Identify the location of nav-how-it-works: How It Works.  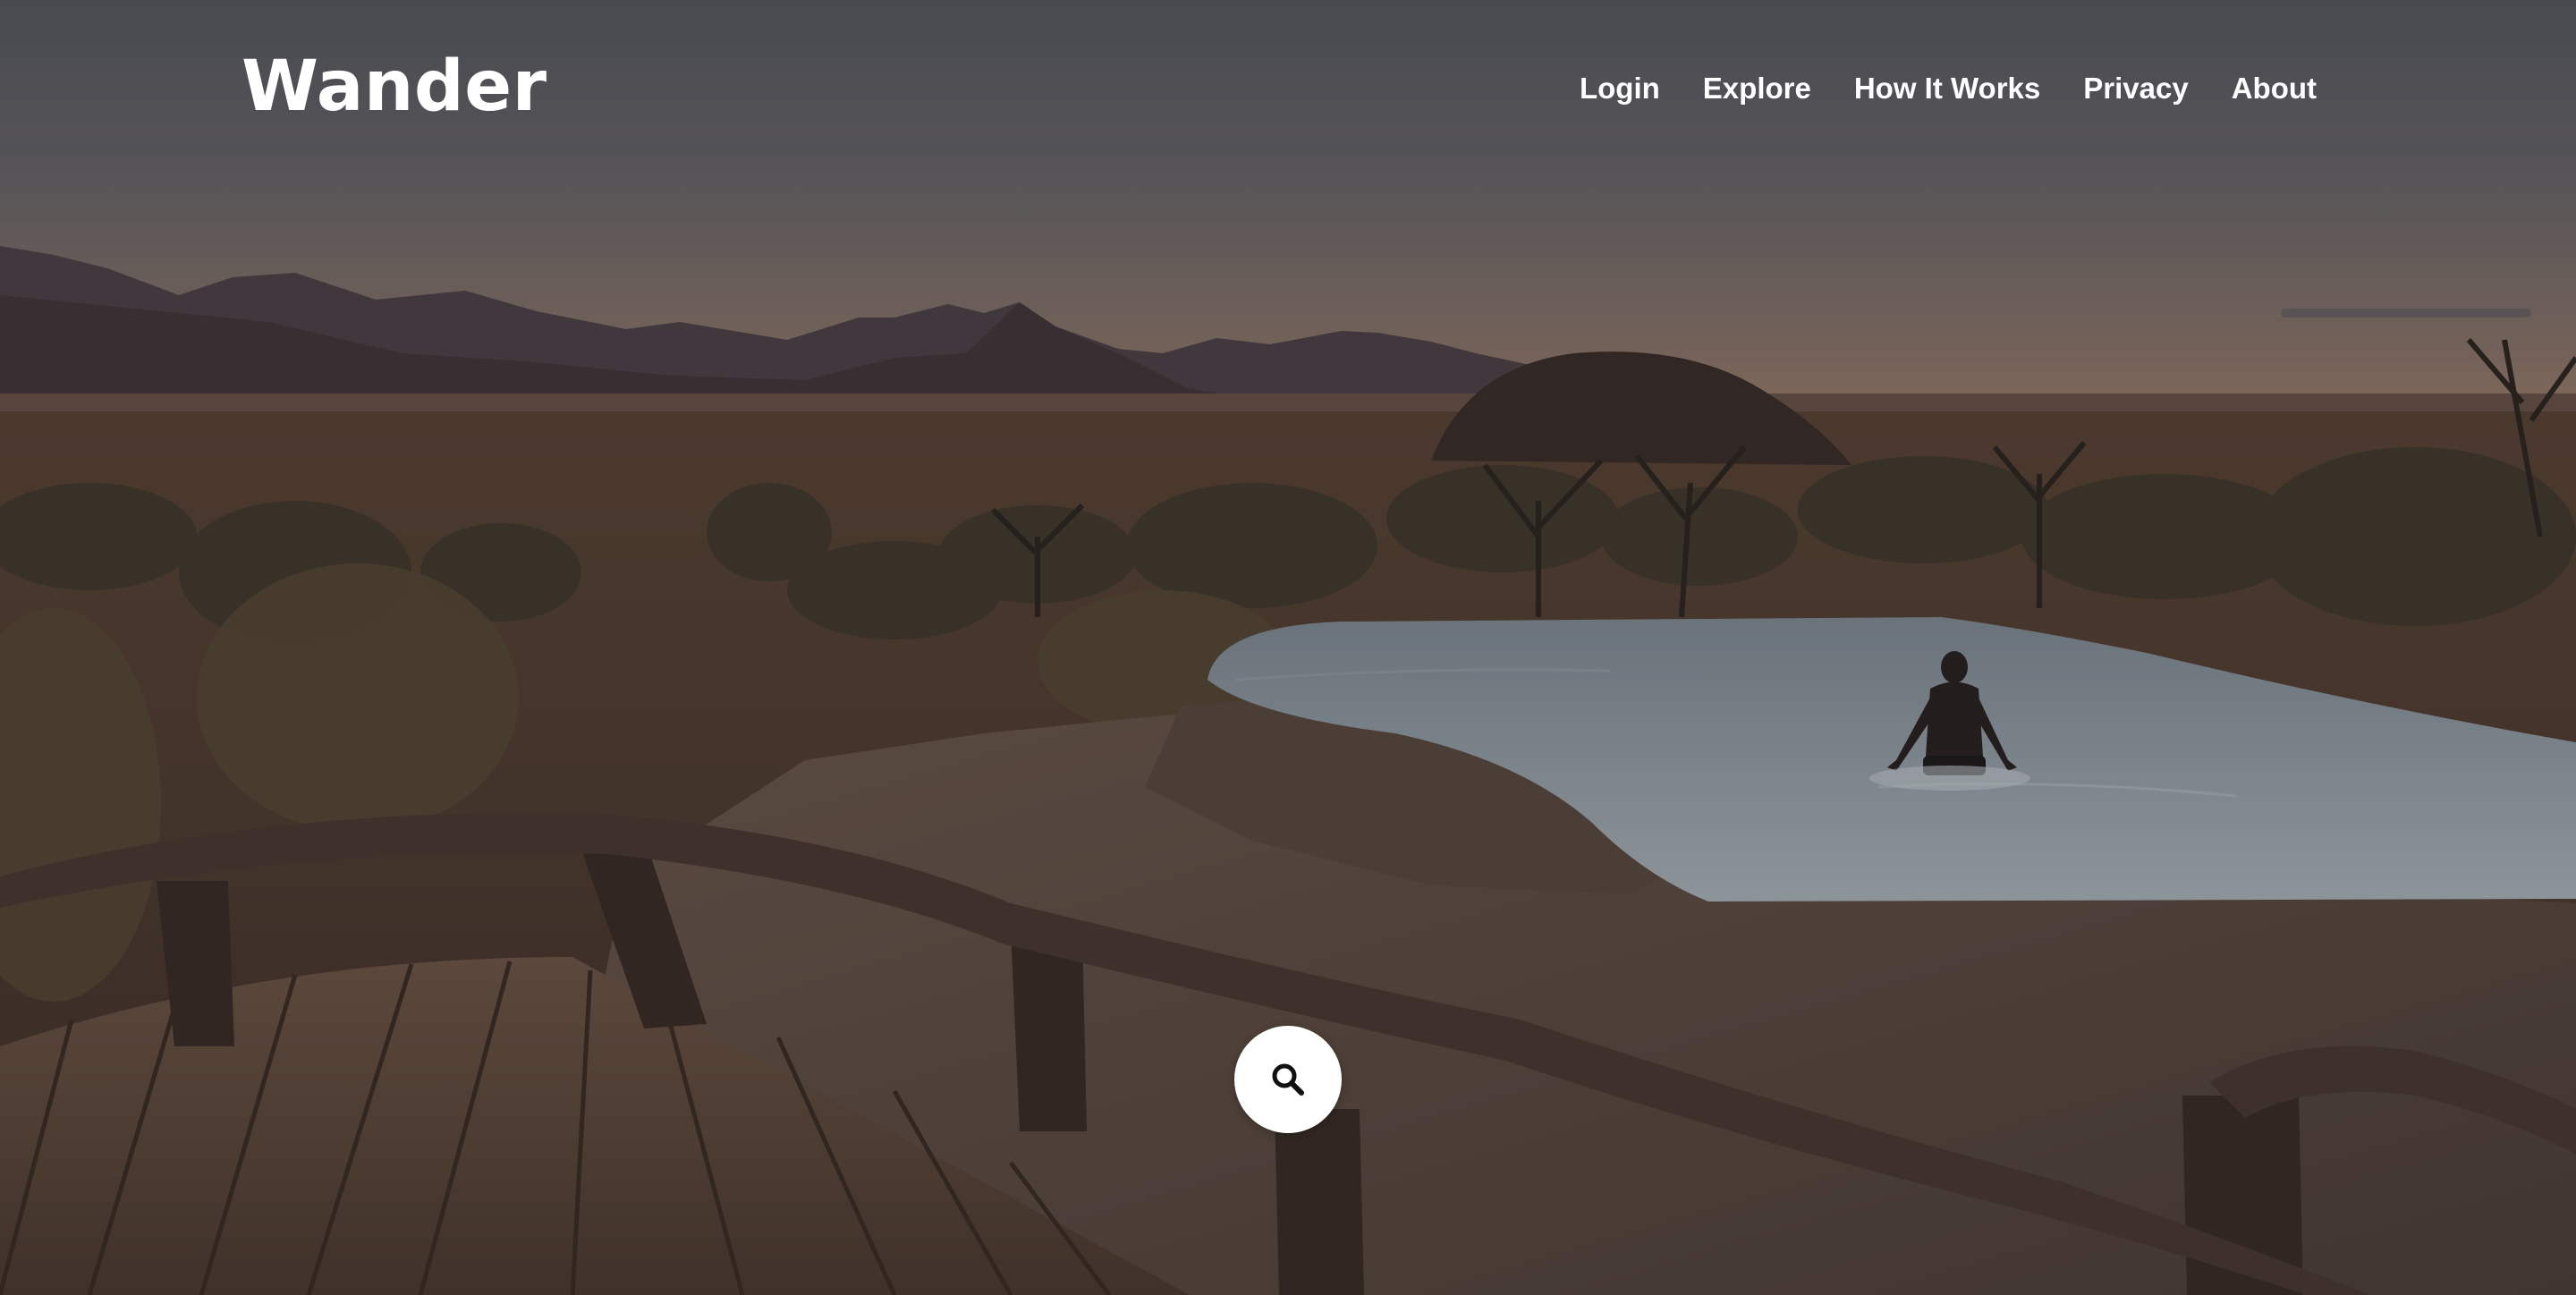
(1947, 88).